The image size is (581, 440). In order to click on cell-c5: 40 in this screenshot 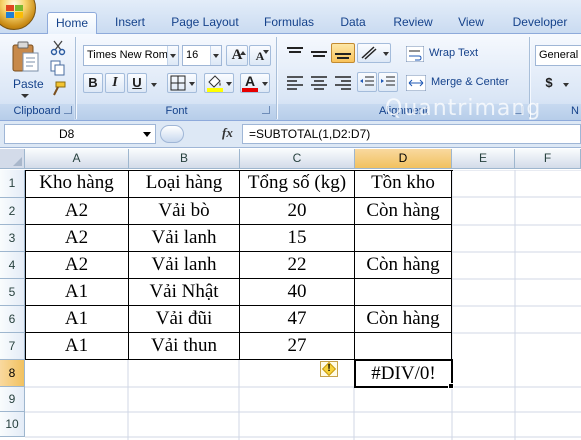, I will do `click(297, 292)`.